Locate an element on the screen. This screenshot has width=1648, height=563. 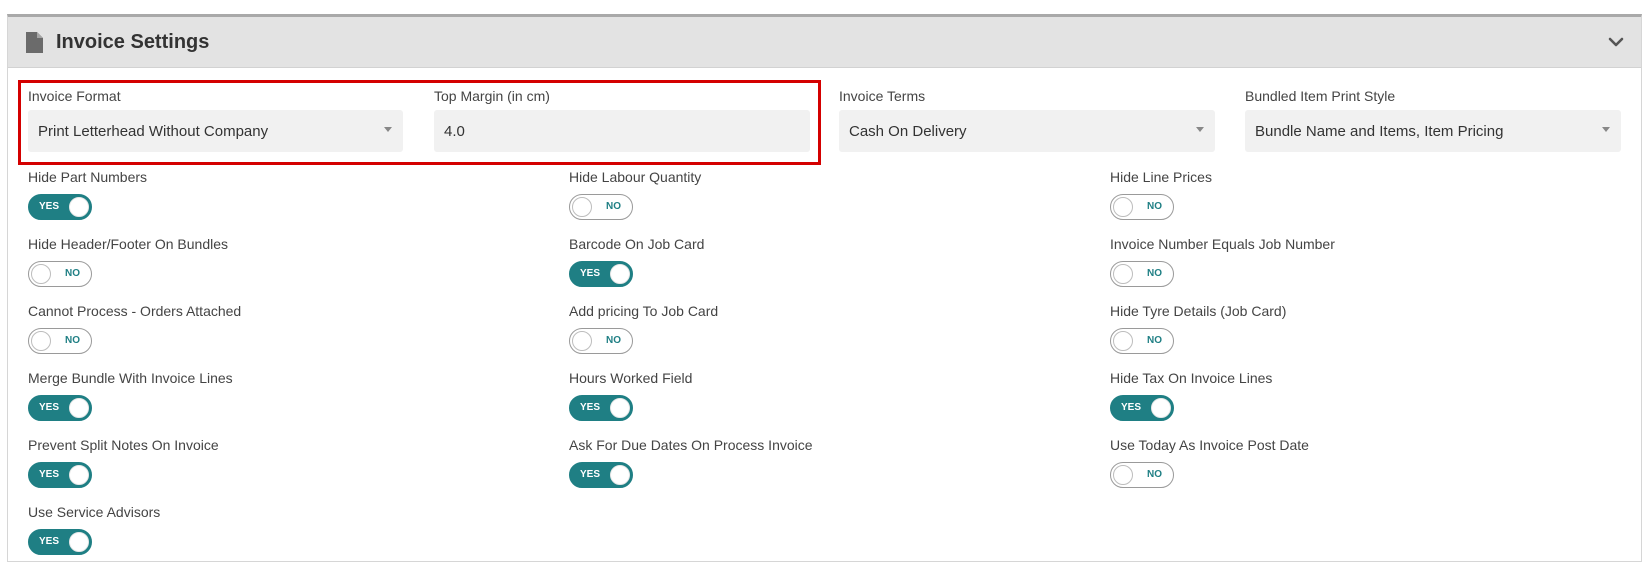
toggle-label-merge-bundle-with-invoice-lines: Merge Bundle With Invoice Lines is located at coordinates (130, 378).